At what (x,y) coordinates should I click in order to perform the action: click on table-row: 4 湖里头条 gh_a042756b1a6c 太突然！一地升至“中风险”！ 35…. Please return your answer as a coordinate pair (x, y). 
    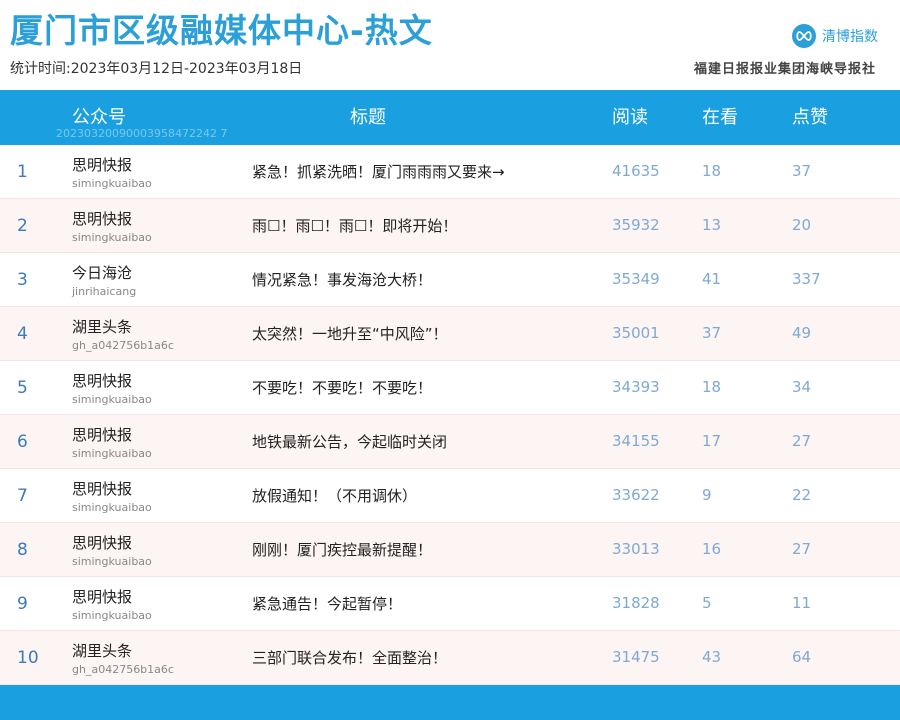
    Looking at the image, I should click on (450, 334).